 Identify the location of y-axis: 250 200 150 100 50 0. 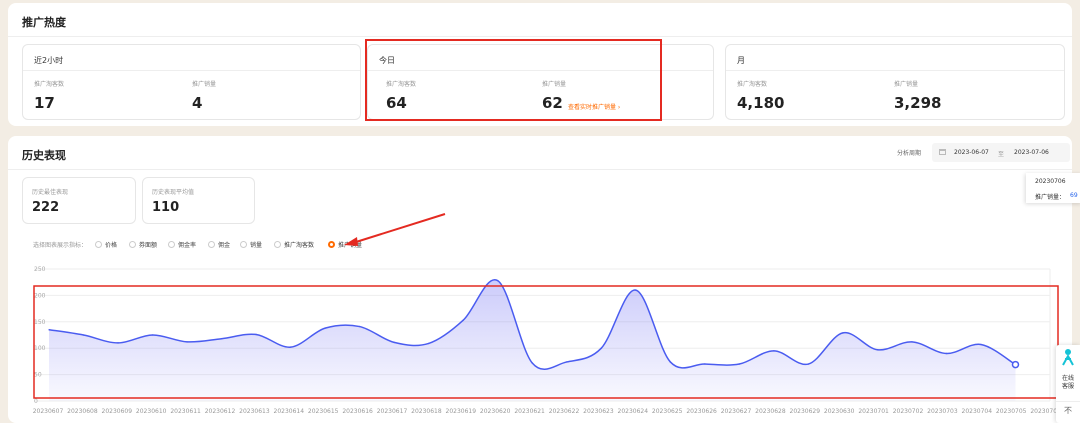
(40, 335).